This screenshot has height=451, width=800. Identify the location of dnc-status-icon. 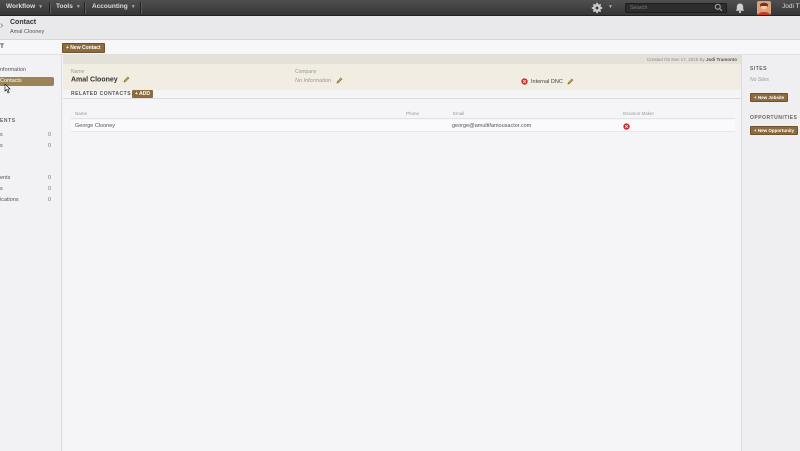
(524, 81).